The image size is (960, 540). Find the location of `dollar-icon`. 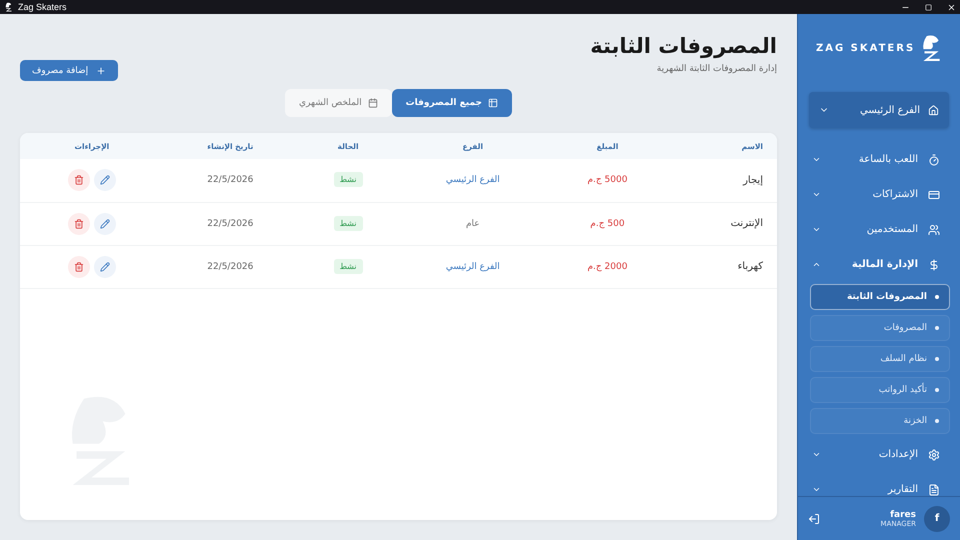

dollar-icon is located at coordinates (934, 264).